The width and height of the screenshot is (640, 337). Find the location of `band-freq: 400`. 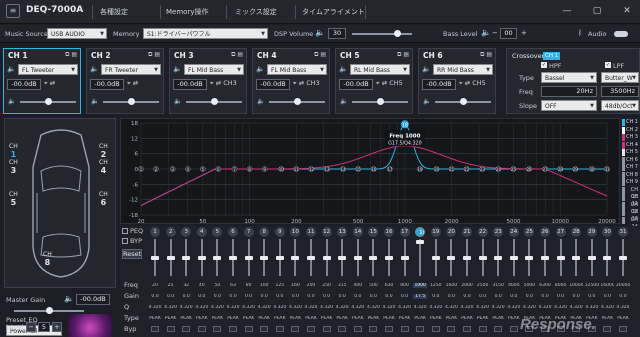

band-freq: 400 is located at coordinates (358, 285).